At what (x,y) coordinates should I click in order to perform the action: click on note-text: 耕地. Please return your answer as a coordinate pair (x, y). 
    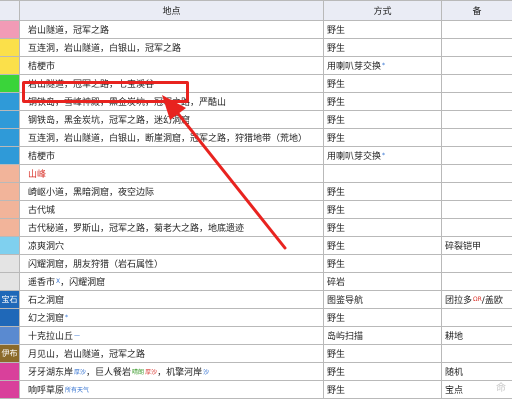
    Looking at the image, I should click on (454, 337).